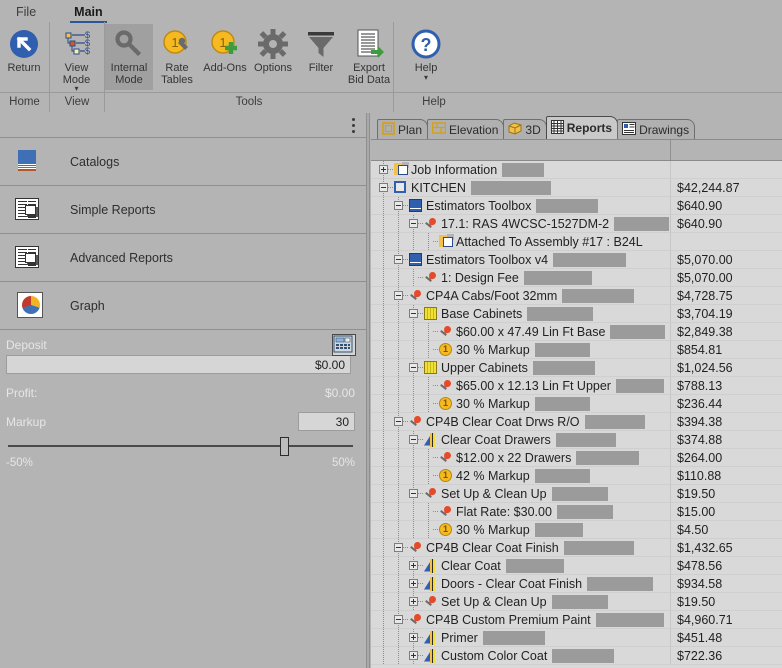 The width and height of the screenshot is (782, 668). I want to click on ribbon-tab-main: Main, so click(88, 13).